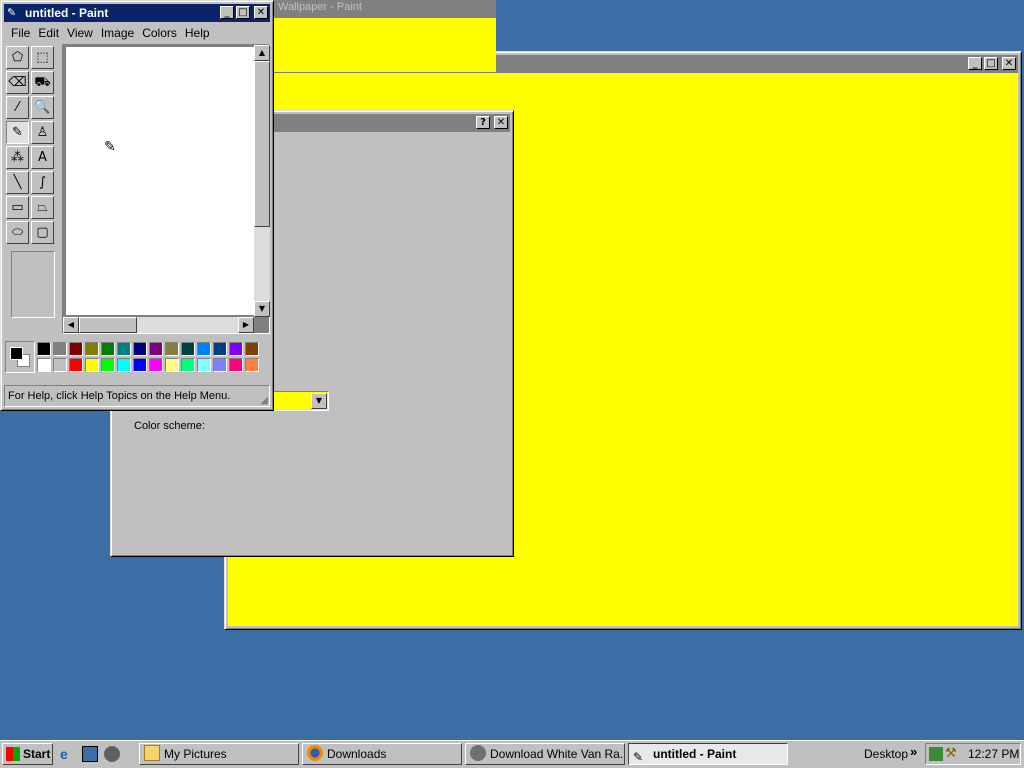 The width and height of the screenshot is (1024, 768). I want to click on polygon-tool-button: ⏢, so click(42, 207).